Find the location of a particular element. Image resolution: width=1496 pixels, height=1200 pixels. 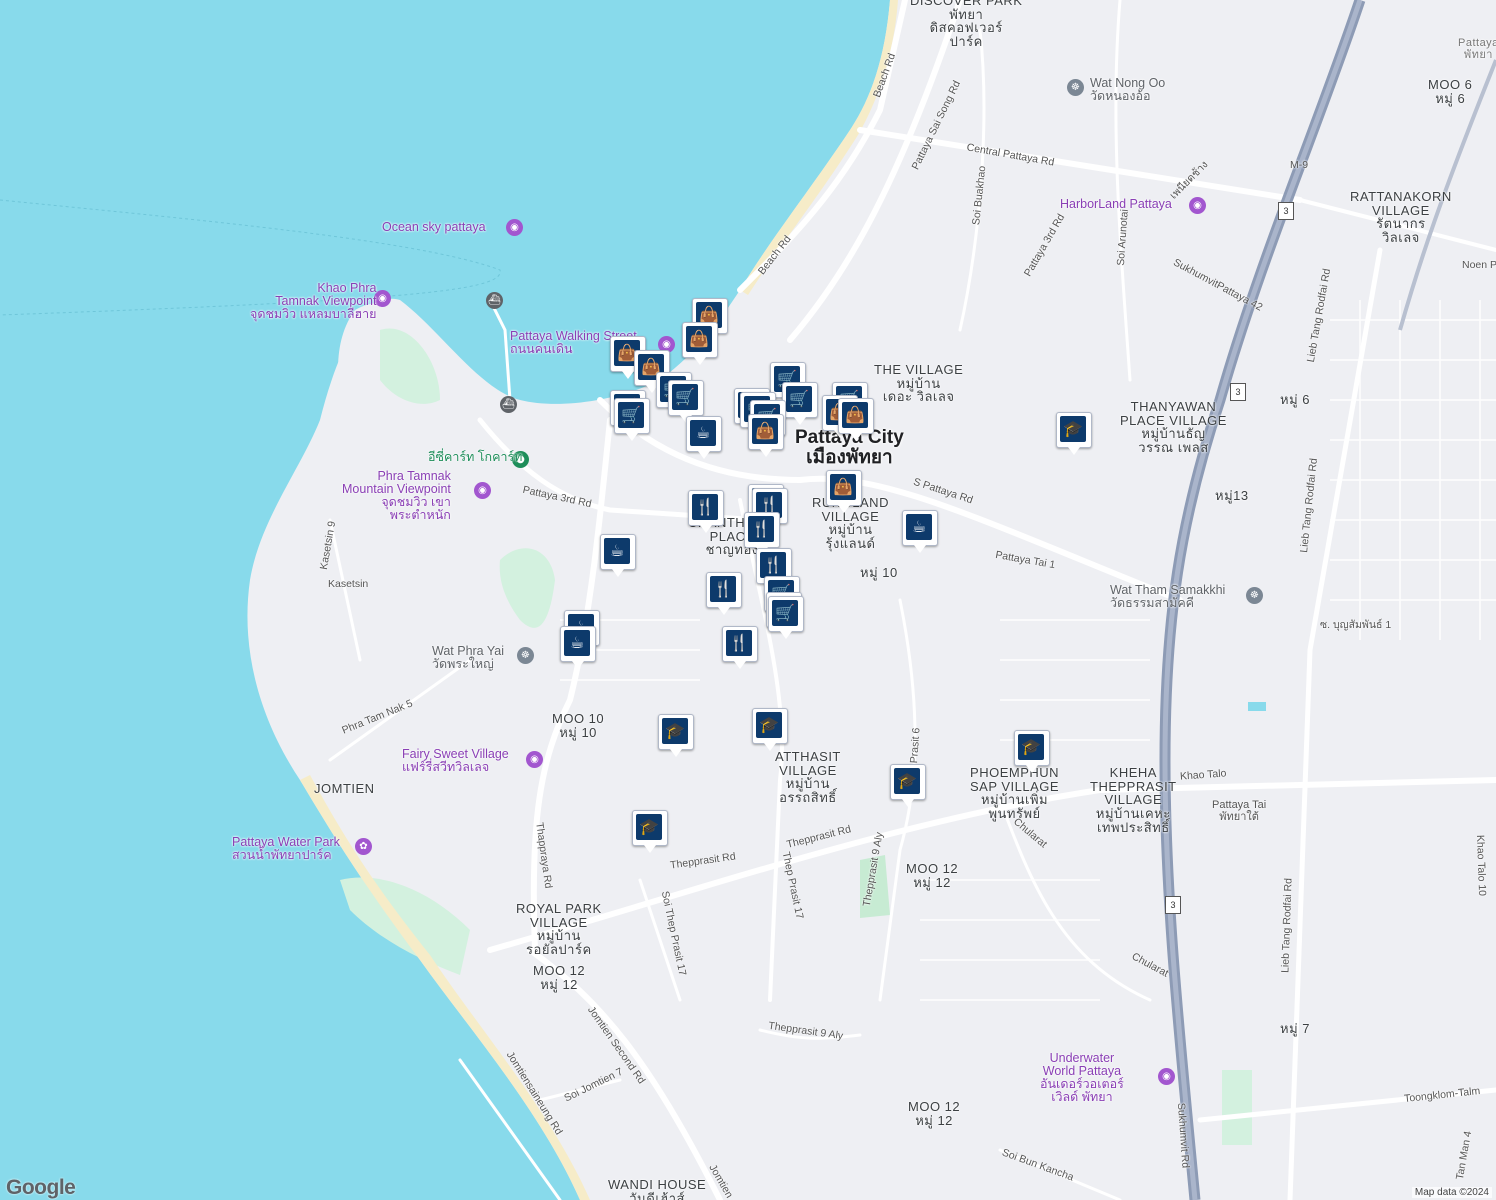

area-kasetsin: Kasetsin is located at coordinates (348, 584).